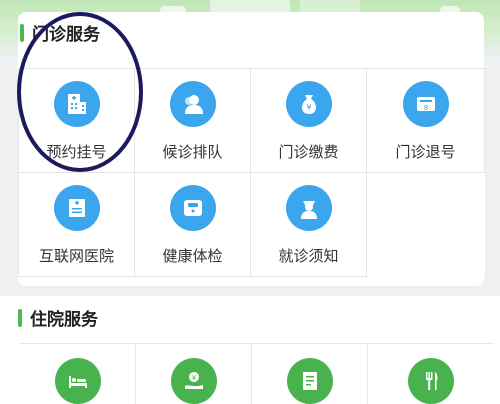 This screenshot has height=404, width=500. Describe the element at coordinates (76, 256) in the screenshot. I see `cell-label: 互联网医院` at that location.